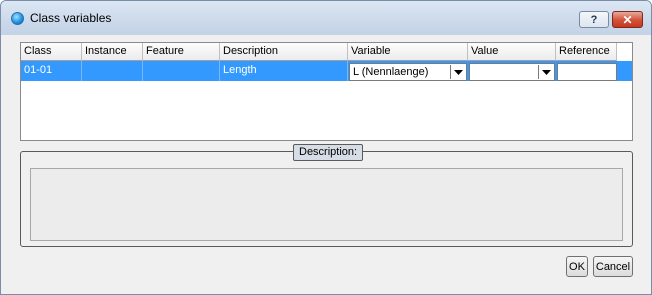 Image resolution: width=652 pixels, height=295 pixels. What do you see at coordinates (51, 52) in the screenshot?
I see `column-header-class: Class` at bounding box center [51, 52].